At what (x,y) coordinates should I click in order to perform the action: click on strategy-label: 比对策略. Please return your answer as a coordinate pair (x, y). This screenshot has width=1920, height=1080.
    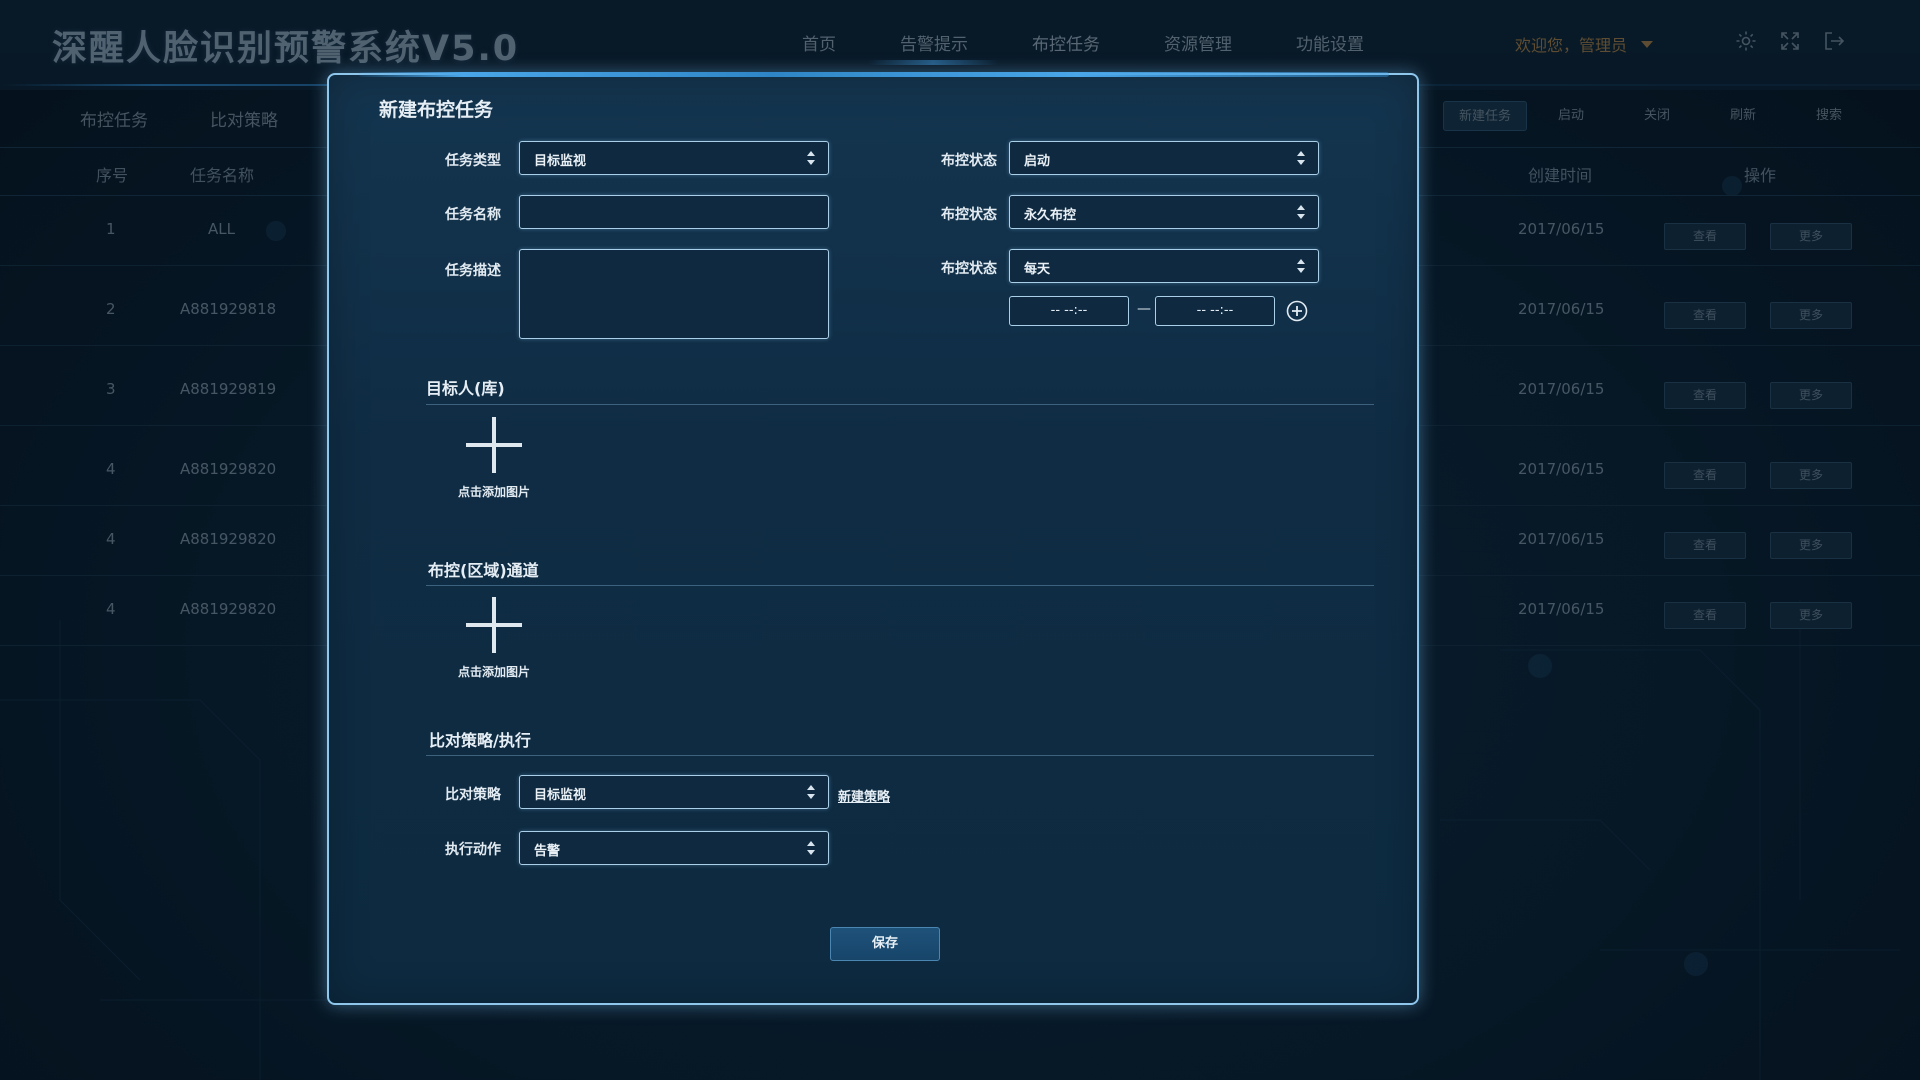
    Looking at the image, I should click on (473, 795).